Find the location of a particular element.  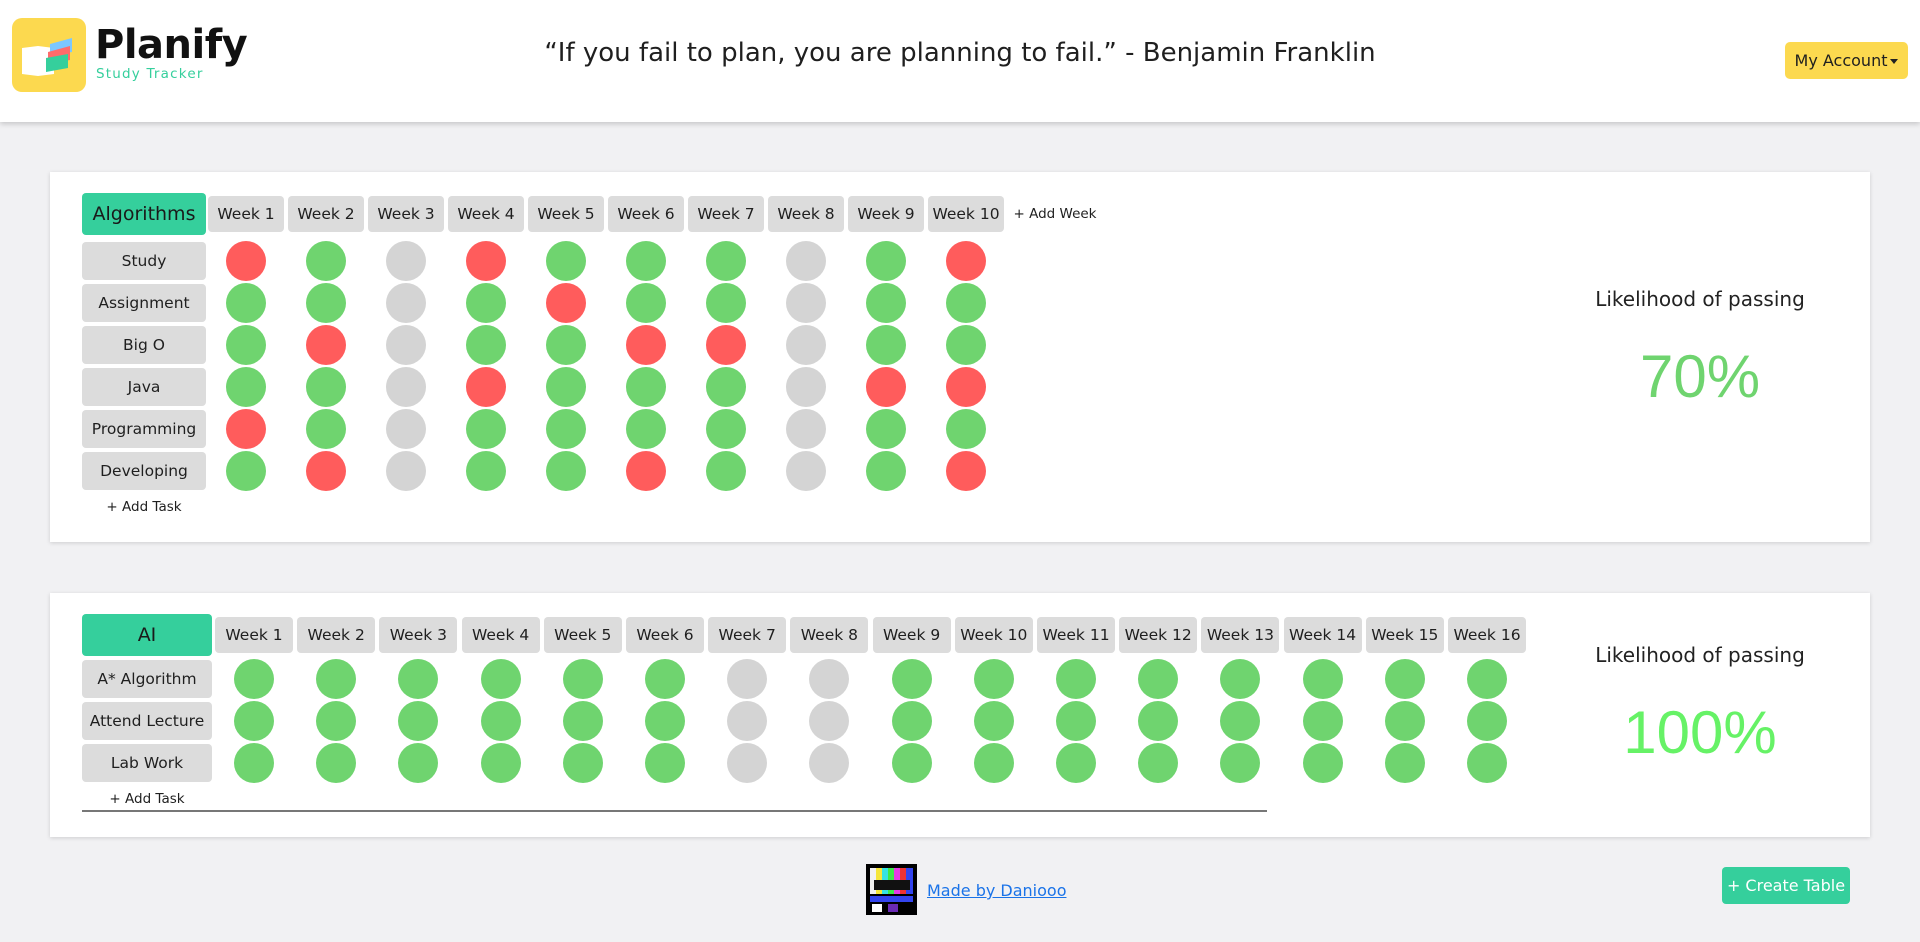

task-label: Study is located at coordinates (144, 261).